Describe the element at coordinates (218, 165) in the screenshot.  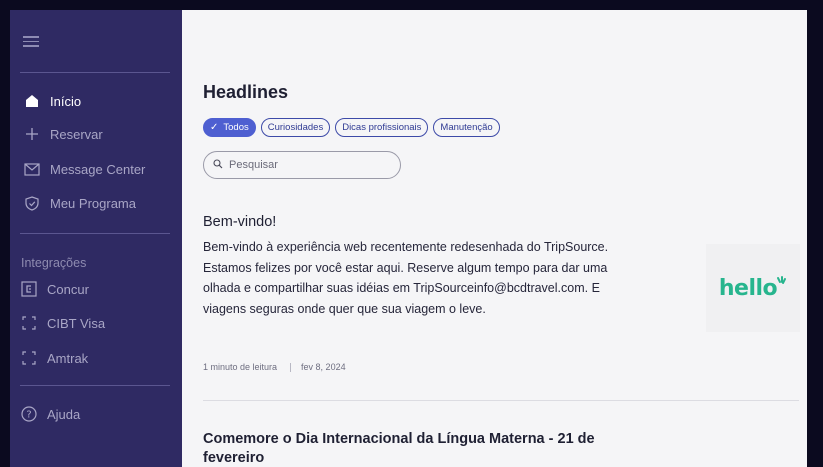
I see `search-icon` at that location.